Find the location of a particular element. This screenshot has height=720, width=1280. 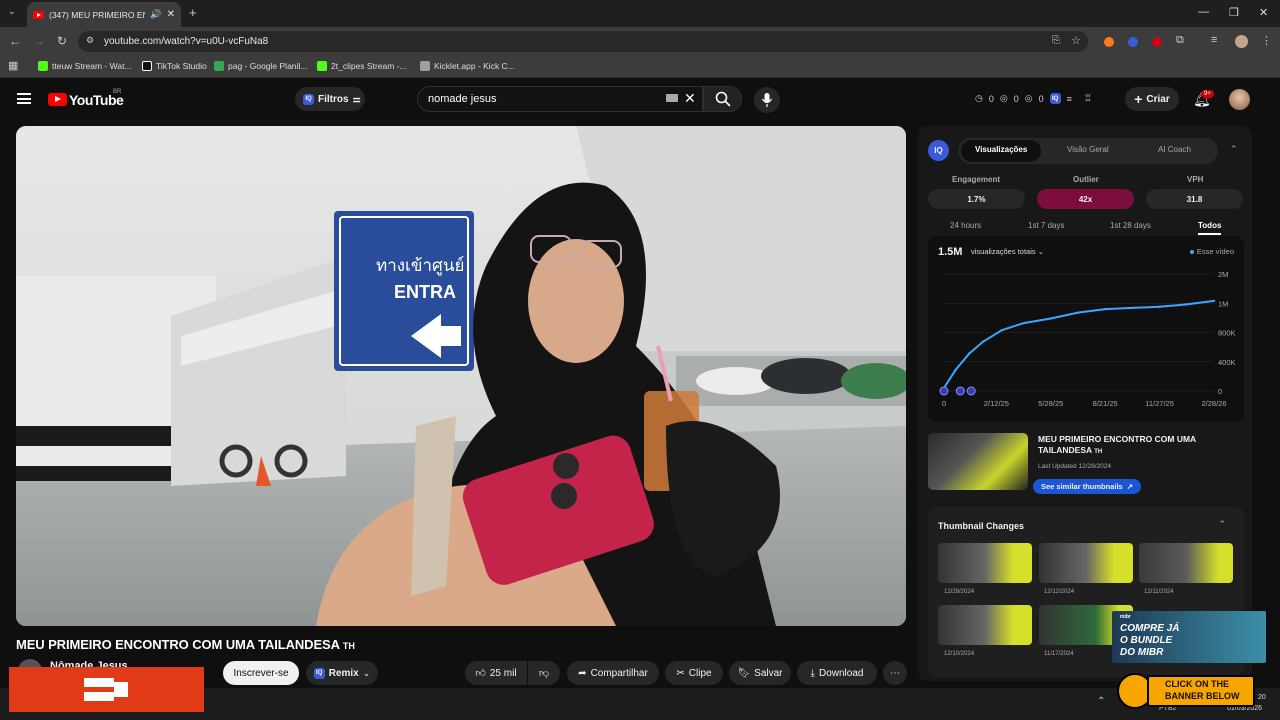

range-7-days: 1st 7 days is located at coordinates (1046, 225).